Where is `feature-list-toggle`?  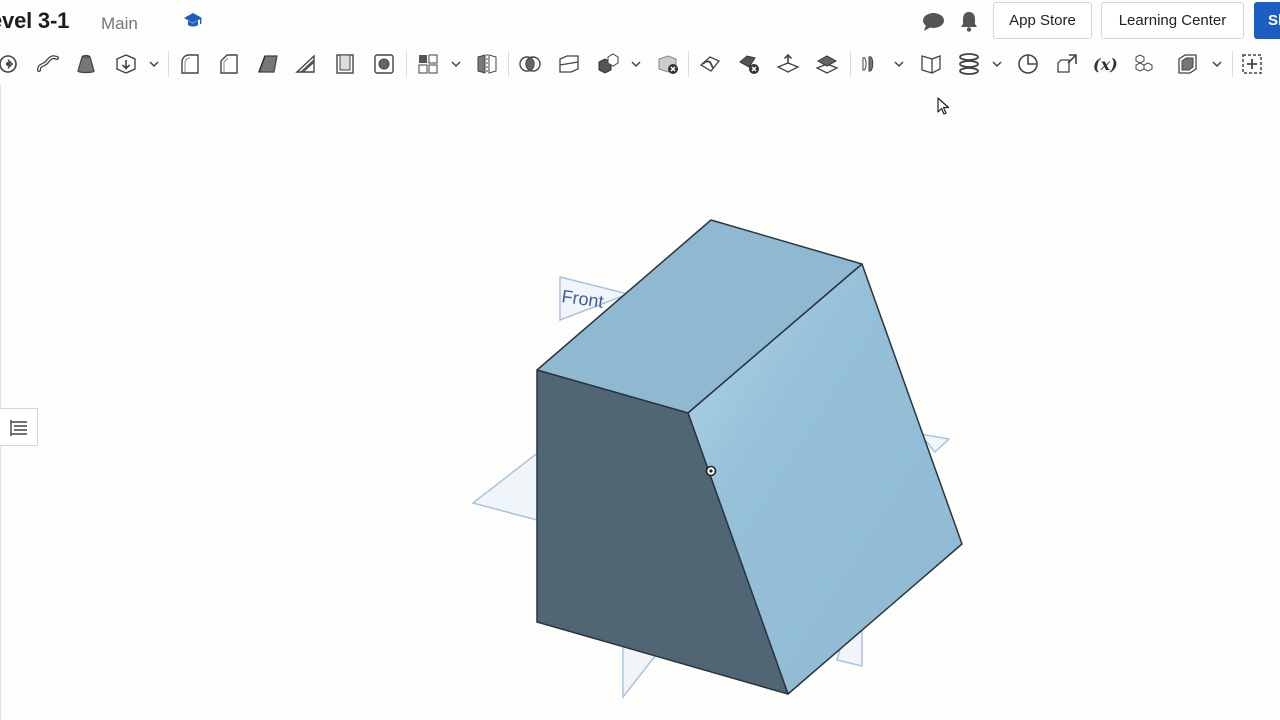
feature-list-toggle is located at coordinates (19, 427).